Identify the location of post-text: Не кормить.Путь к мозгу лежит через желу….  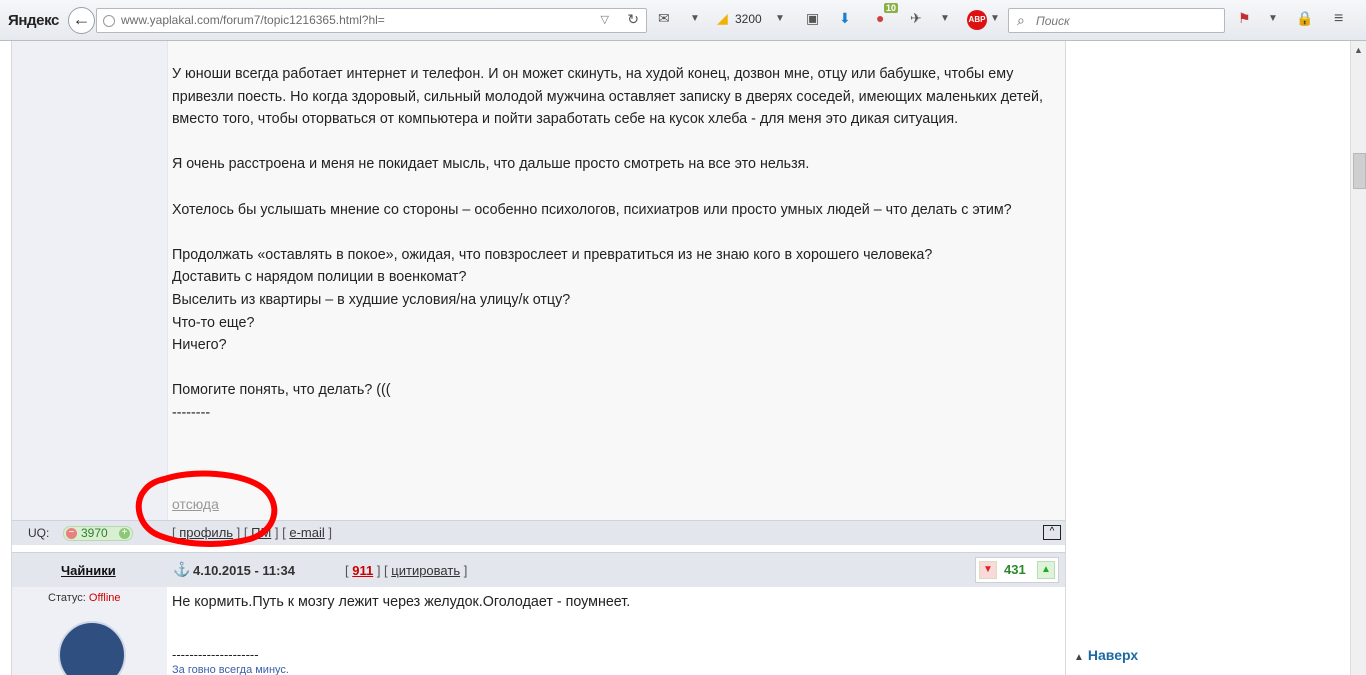
(401, 602).